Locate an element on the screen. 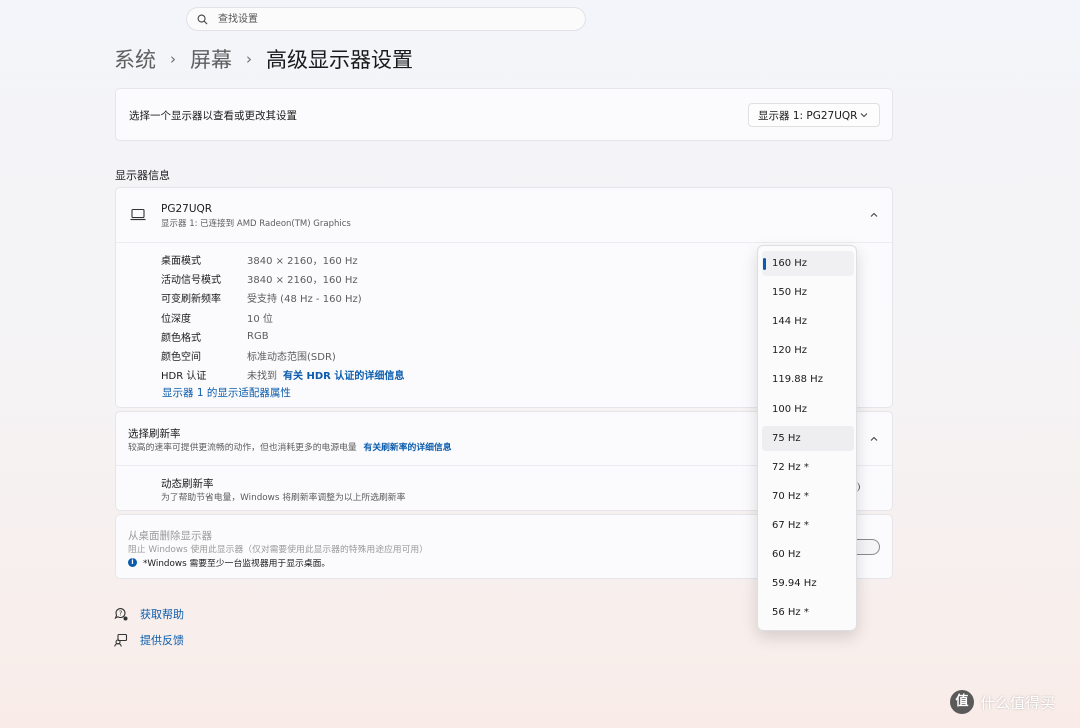 This screenshot has width=1080, height=728. info-row: 桌面模式 3840 × 2160，160 Hz is located at coordinates (282, 259).